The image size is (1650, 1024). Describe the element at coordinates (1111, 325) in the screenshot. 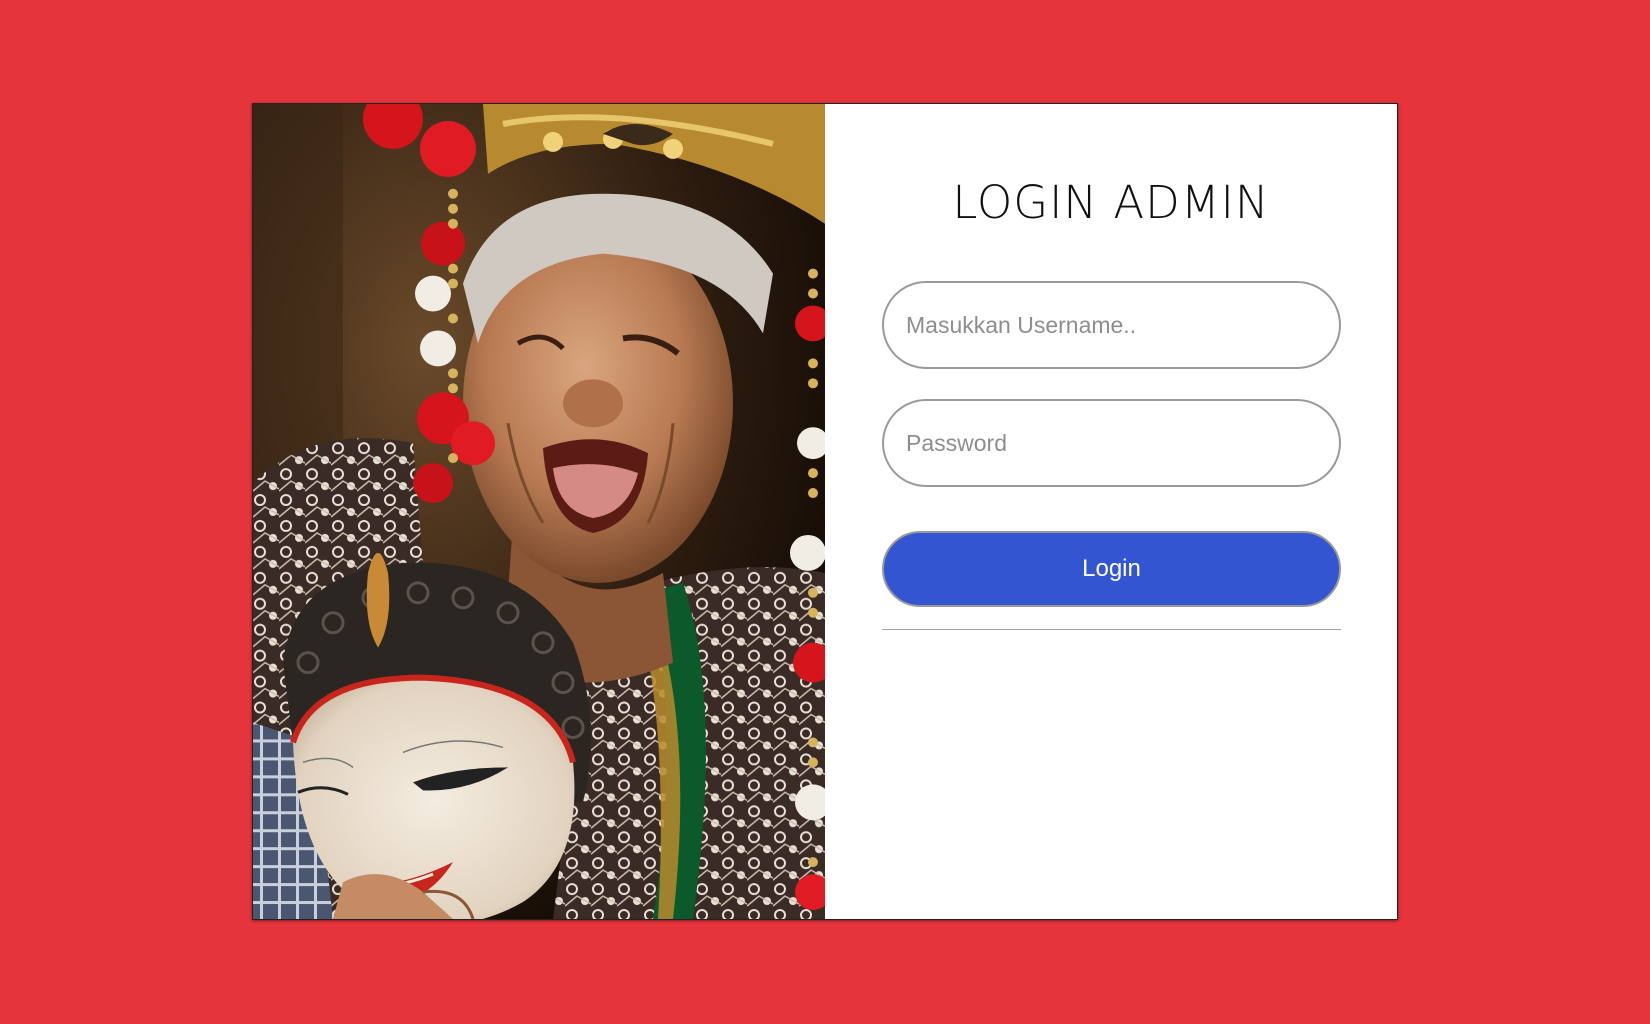

I see `username-input` at that location.